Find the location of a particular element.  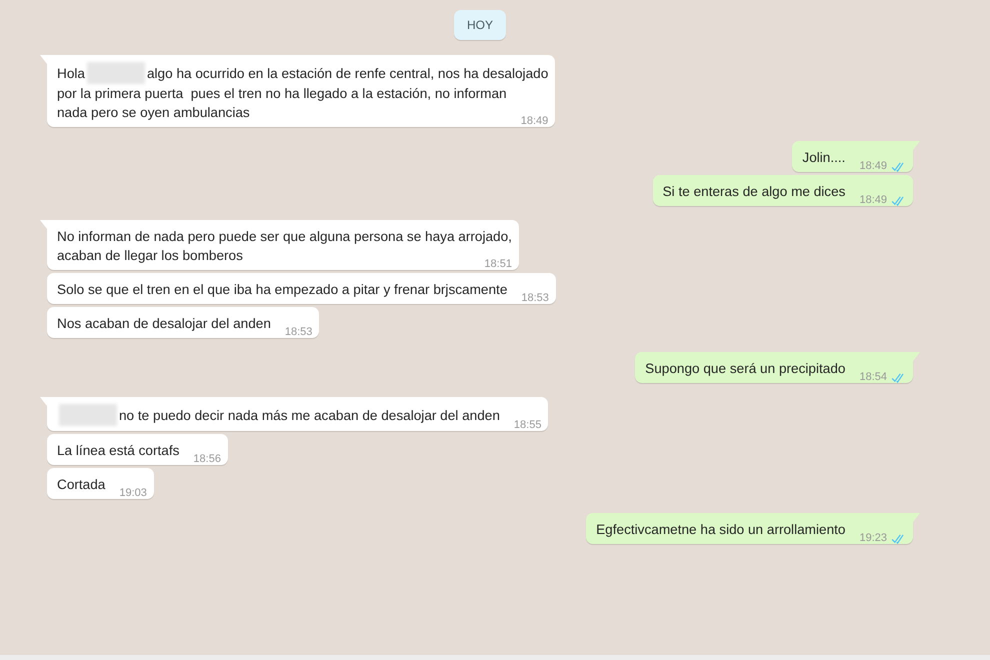

message-text: acaban de llegar los bomberos is located at coordinates (150, 255).